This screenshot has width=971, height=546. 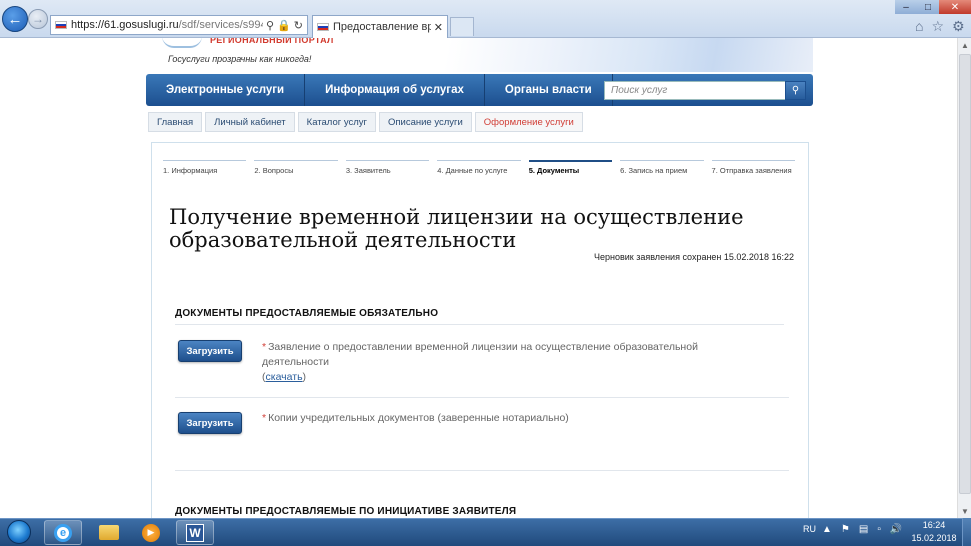 What do you see at coordinates (298, 25) in the screenshot?
I see `refresh-icon: ↻` at bounding box center [298, 25].